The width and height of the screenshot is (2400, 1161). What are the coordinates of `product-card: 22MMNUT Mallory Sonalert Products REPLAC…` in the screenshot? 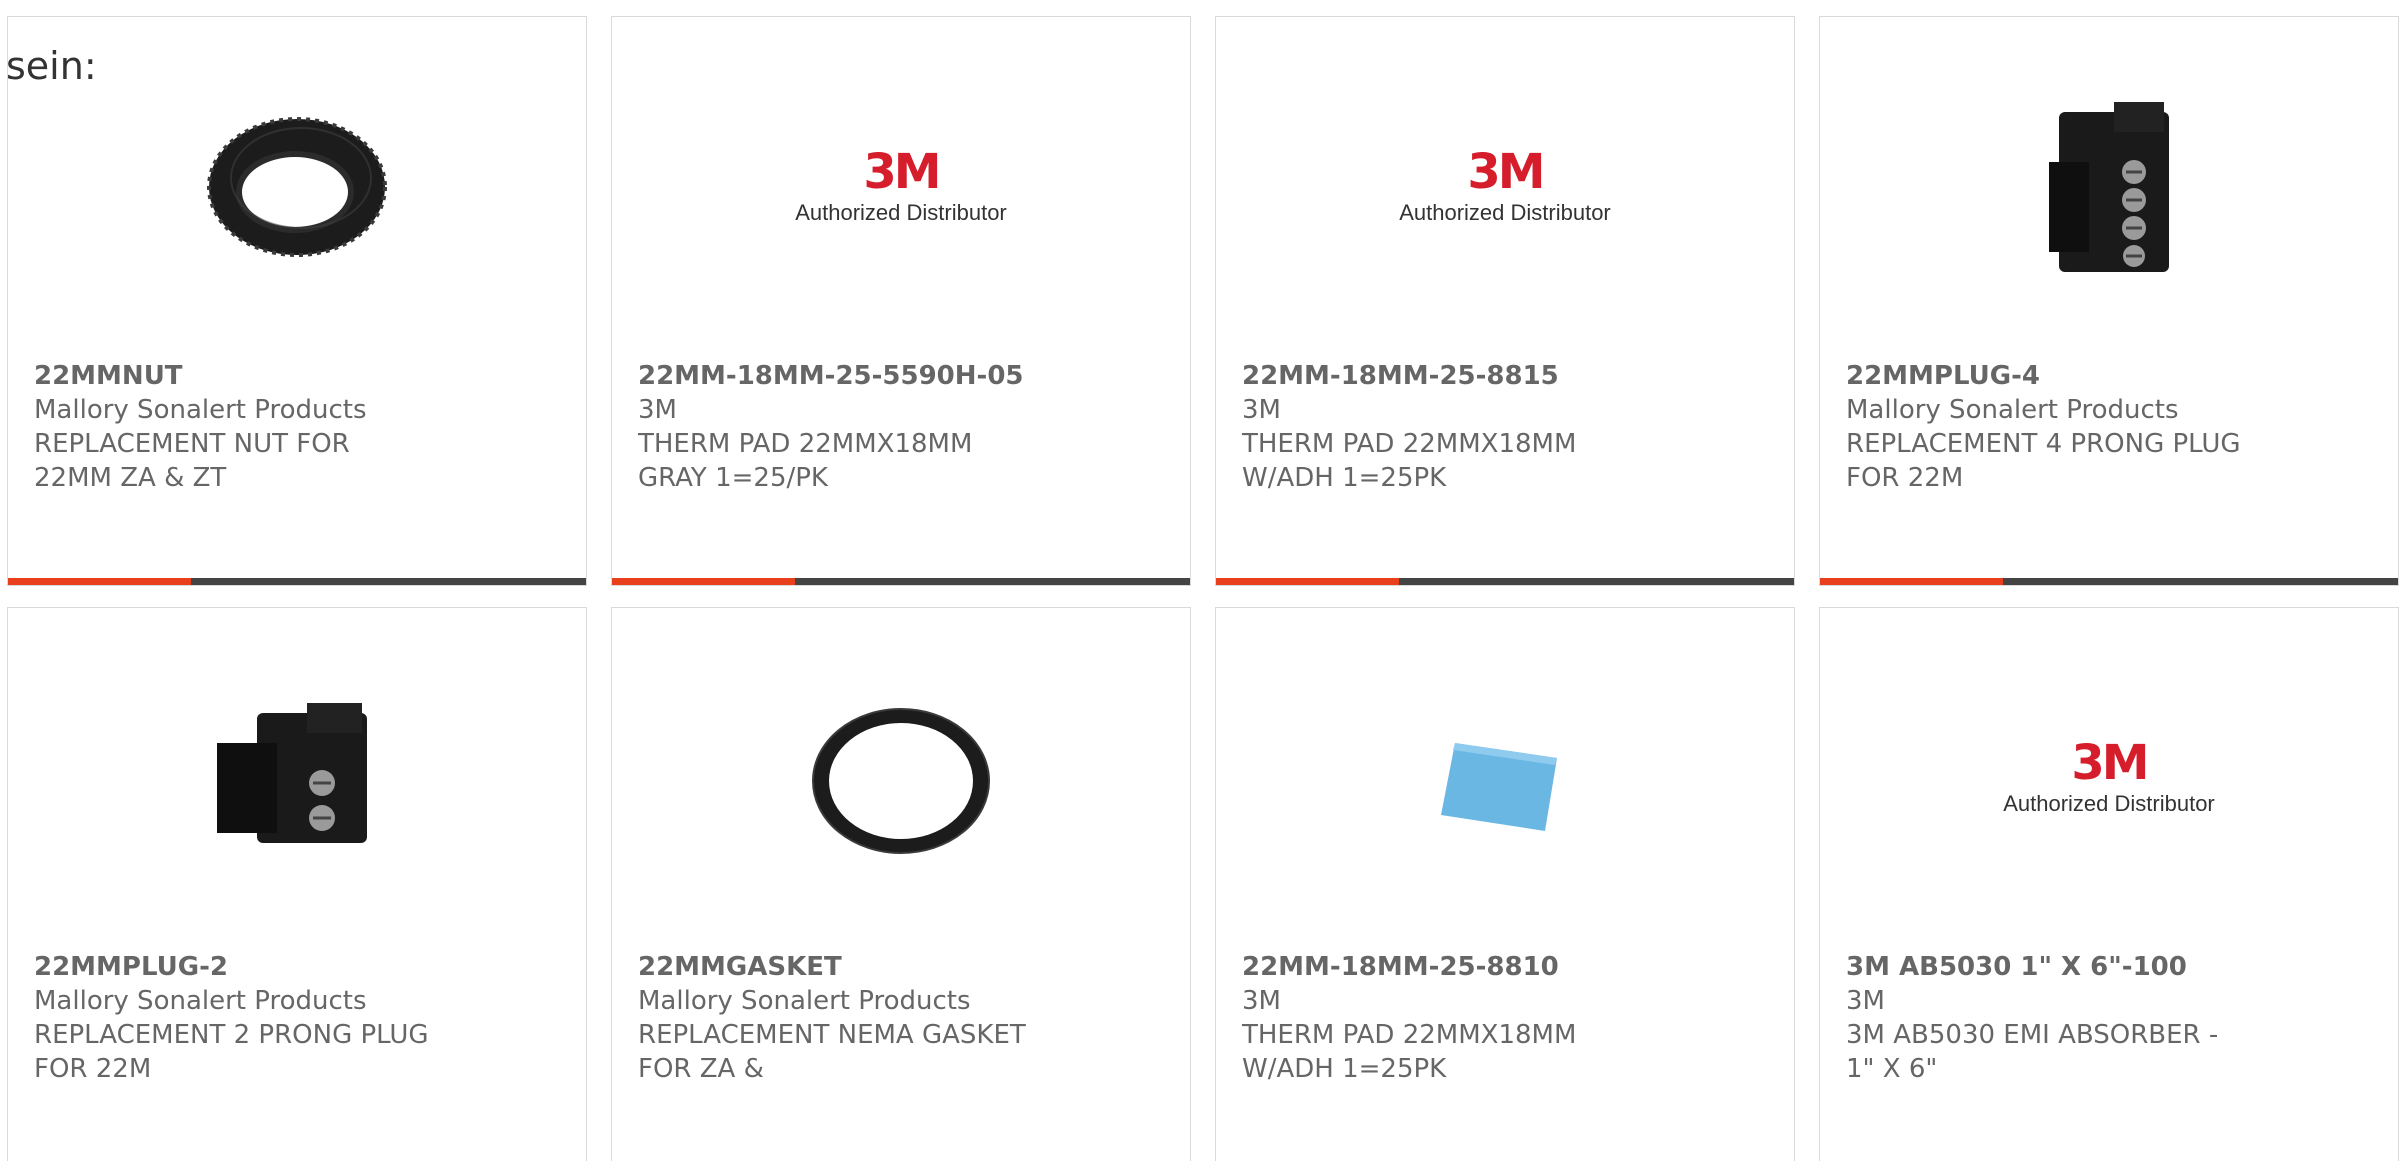 It's located at (297, 301).